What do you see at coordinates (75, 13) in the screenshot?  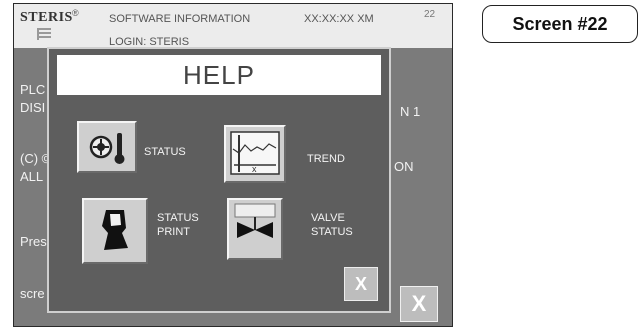 I see `brand-registered-mark: ®` at bounding box center [75, 13].